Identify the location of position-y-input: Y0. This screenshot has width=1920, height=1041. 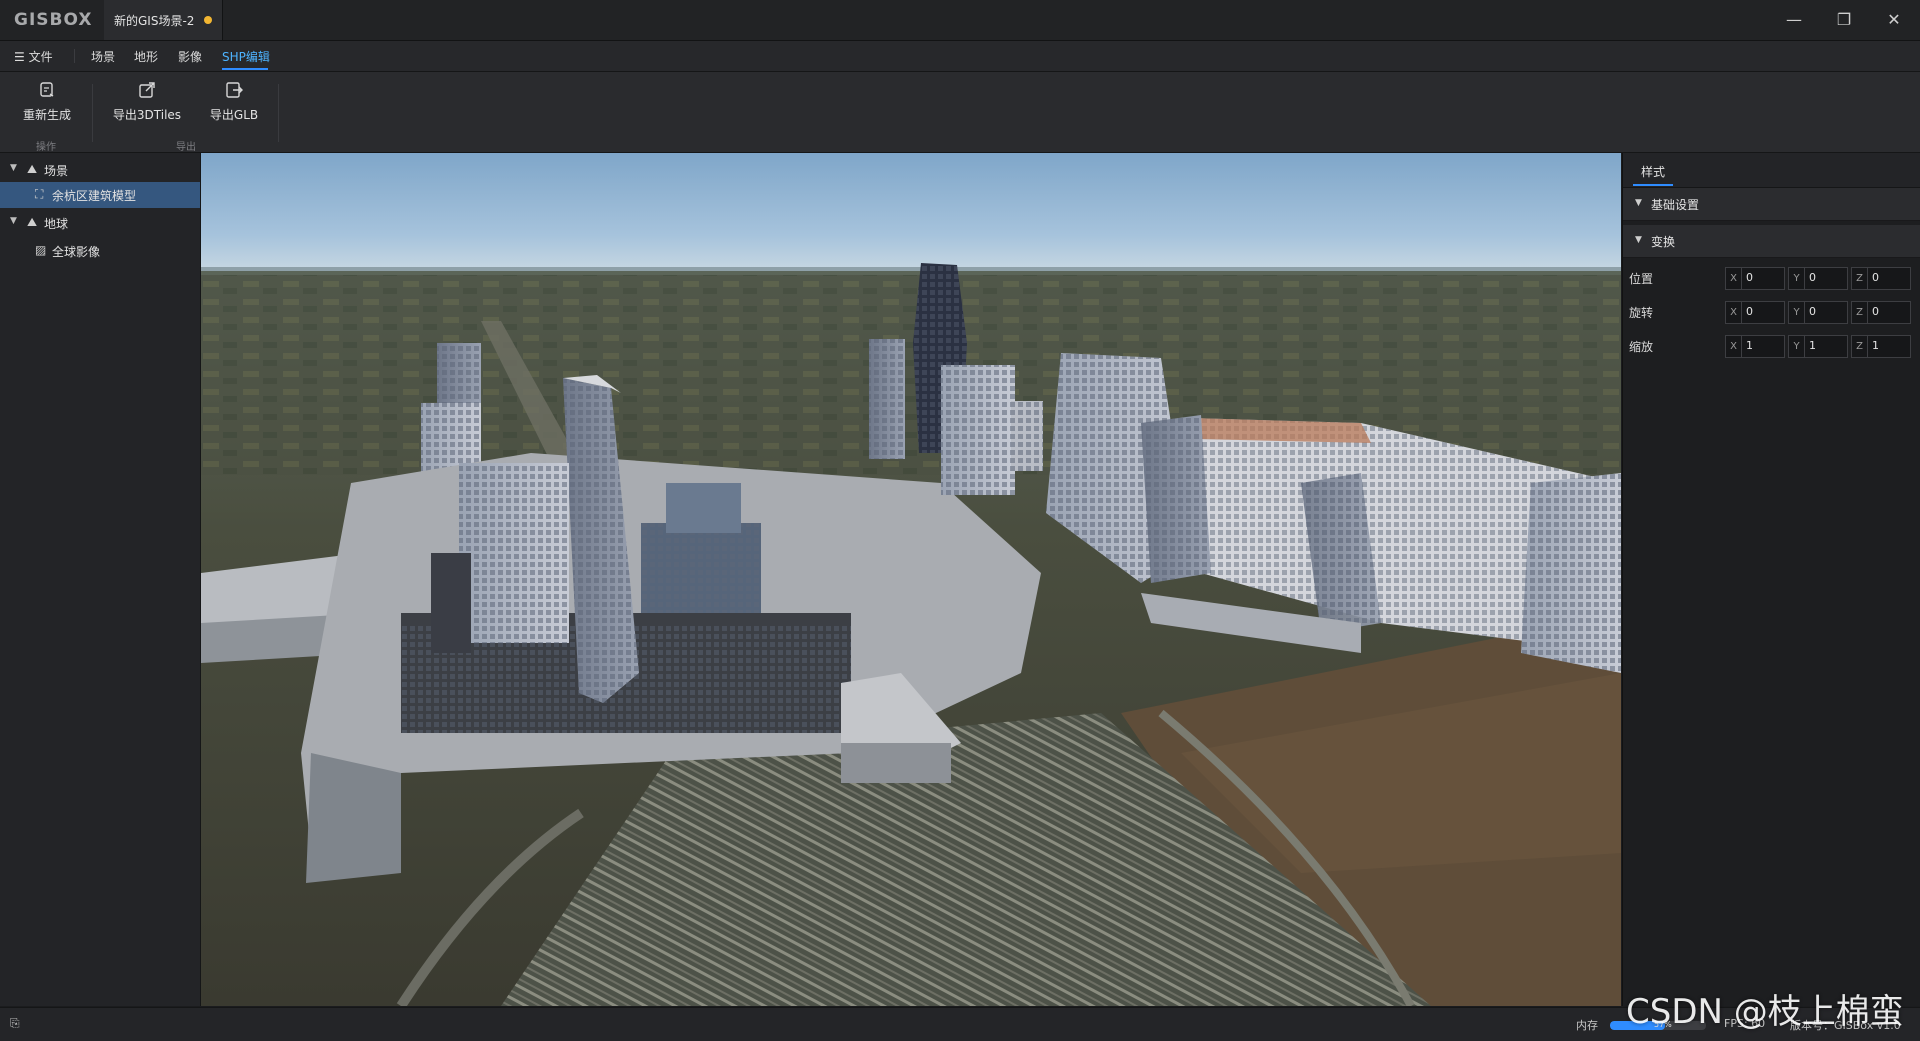
(1818, 278).